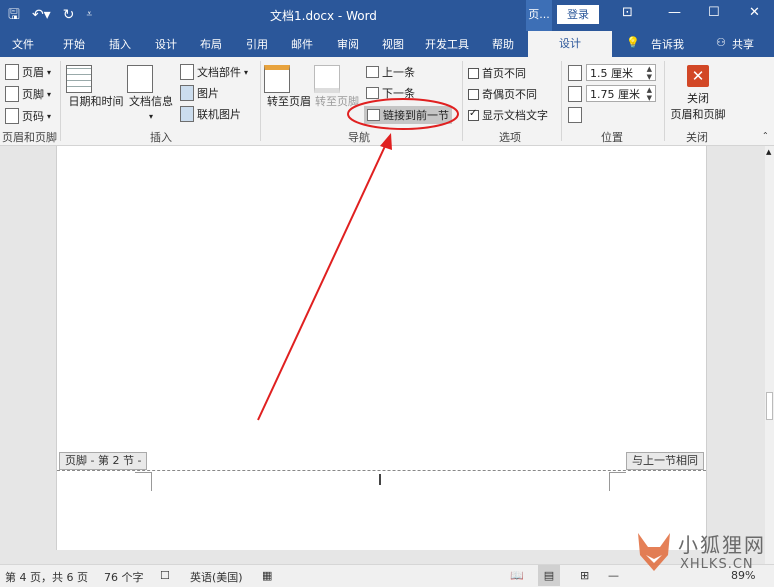  What do you see at coordinates (12, 72) in the screenshot?
I see `header-icon` at bounding box center [12, 72].